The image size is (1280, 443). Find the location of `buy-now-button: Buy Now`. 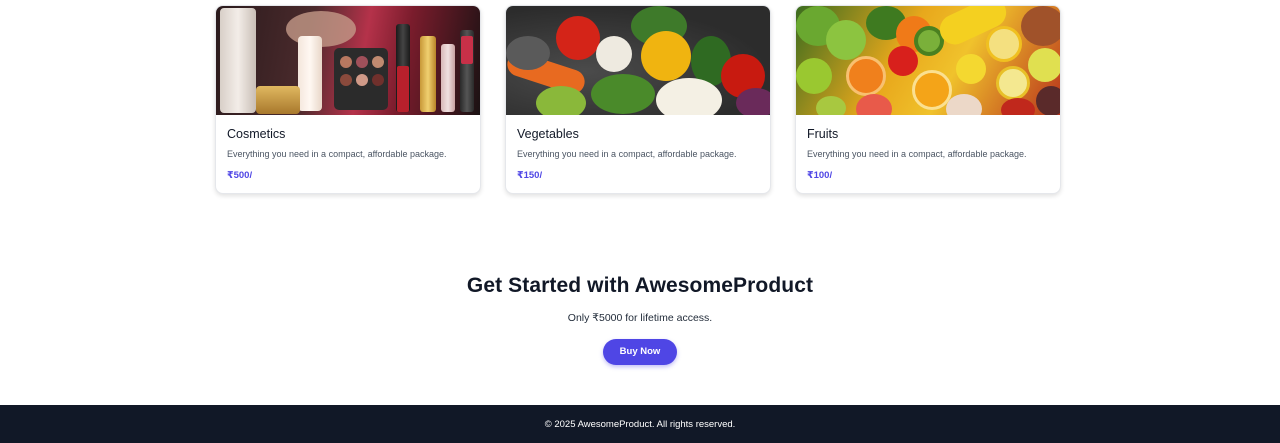

buy-now-button: Buy Now is located at coordinates (640, 352).